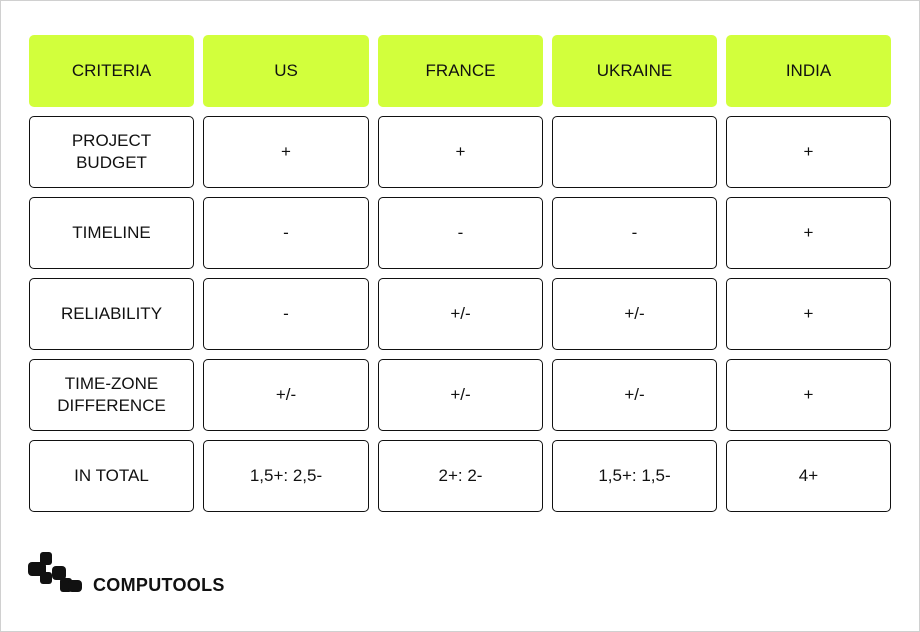  I want to click on criteria-label: IN TOTAL, so click(111, 476).